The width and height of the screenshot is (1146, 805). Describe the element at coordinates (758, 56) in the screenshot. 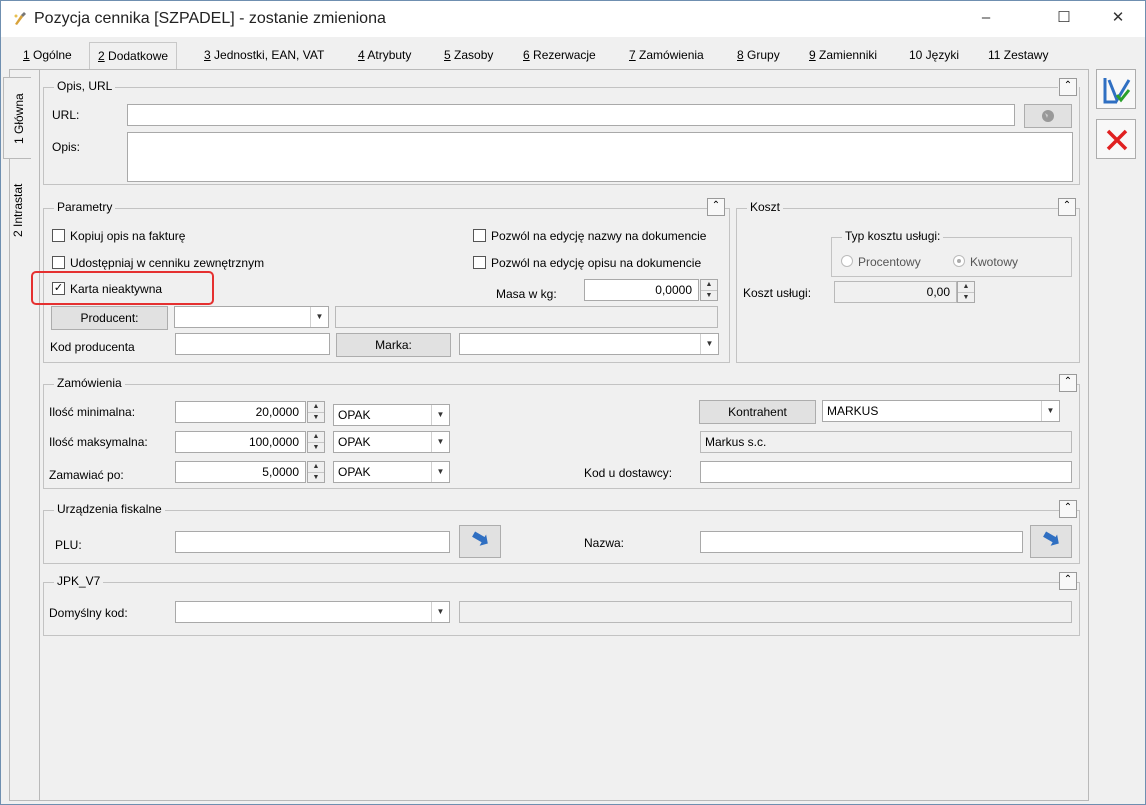

I see `tab-grupy: 8 Grupy` at that location.